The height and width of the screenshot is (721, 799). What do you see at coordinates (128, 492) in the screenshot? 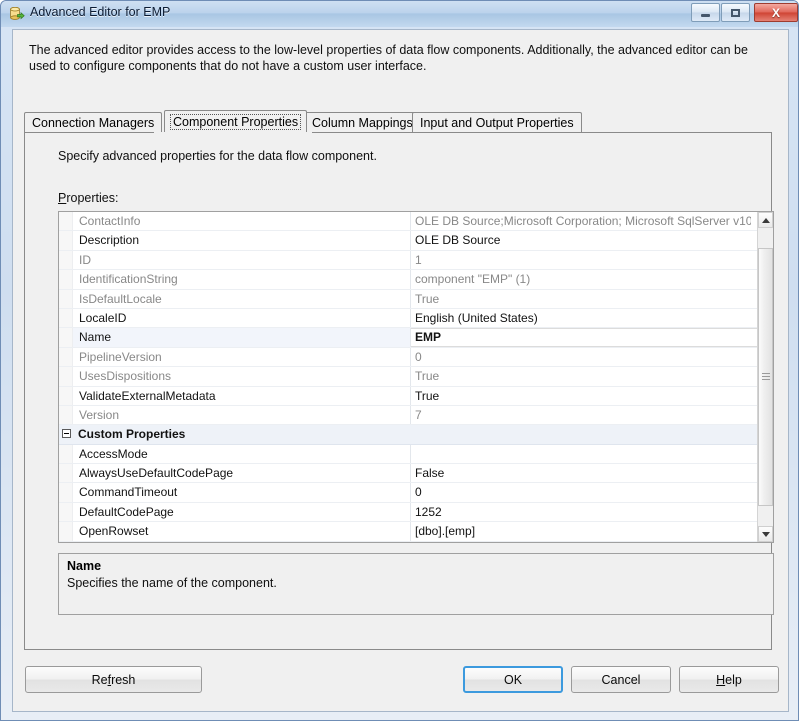
I see `property-name: CommandTimeout` at bounding box center [128, 492].